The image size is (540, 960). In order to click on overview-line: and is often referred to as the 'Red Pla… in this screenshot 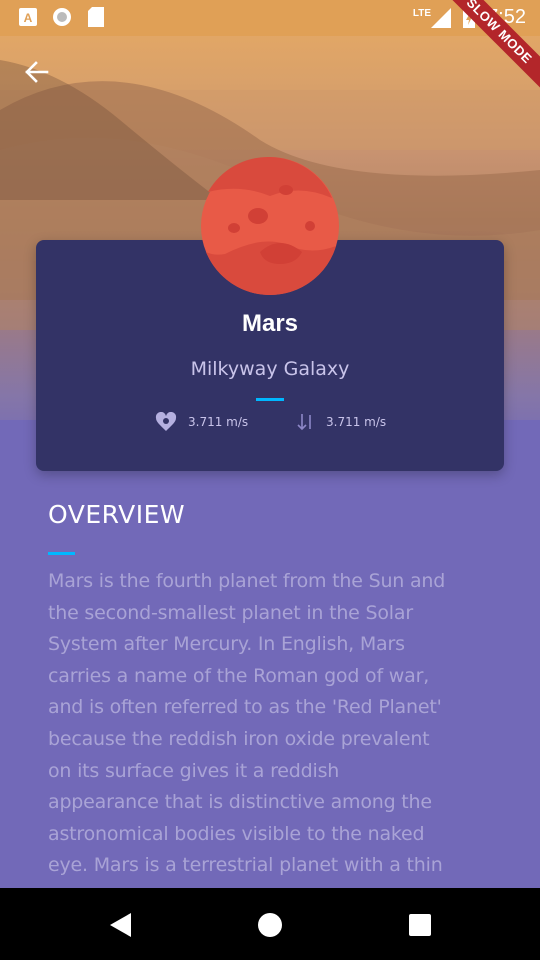, I will do `click(245, 707)`.